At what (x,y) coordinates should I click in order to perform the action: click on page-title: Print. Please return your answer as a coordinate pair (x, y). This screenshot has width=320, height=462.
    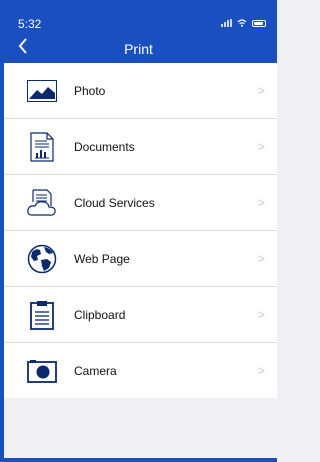
    Looking at the image, I should click on (138, 49).